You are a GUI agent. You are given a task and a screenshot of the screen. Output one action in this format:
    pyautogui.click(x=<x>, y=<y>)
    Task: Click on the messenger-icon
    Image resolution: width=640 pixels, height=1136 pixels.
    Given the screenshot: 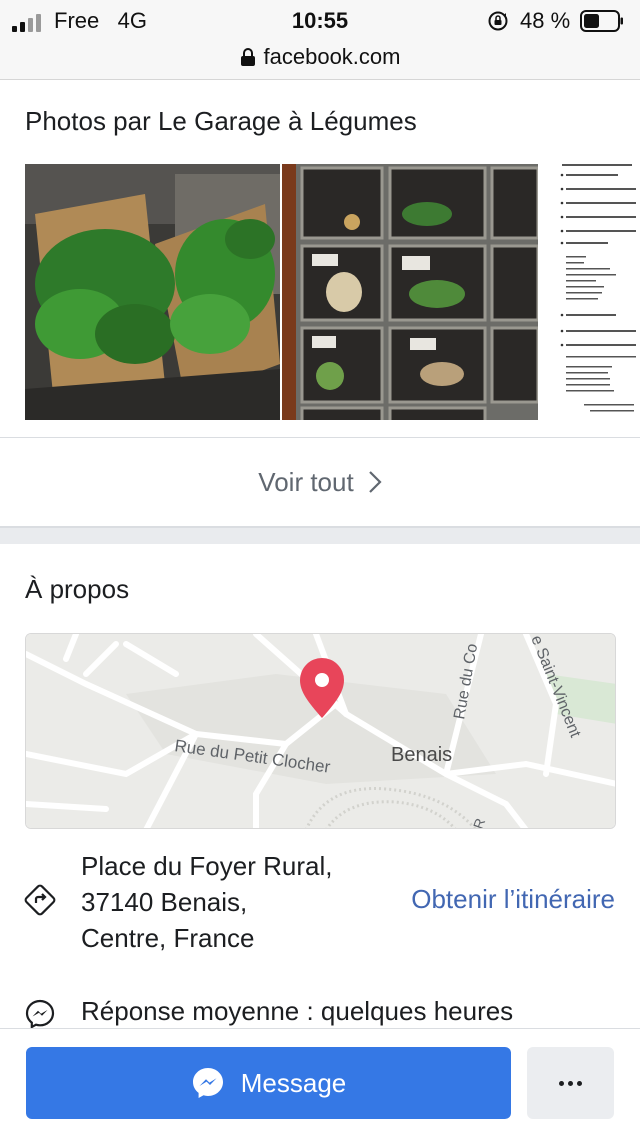 What is the action you would take?
    pyautogui.click(x=207, y=1083)
    